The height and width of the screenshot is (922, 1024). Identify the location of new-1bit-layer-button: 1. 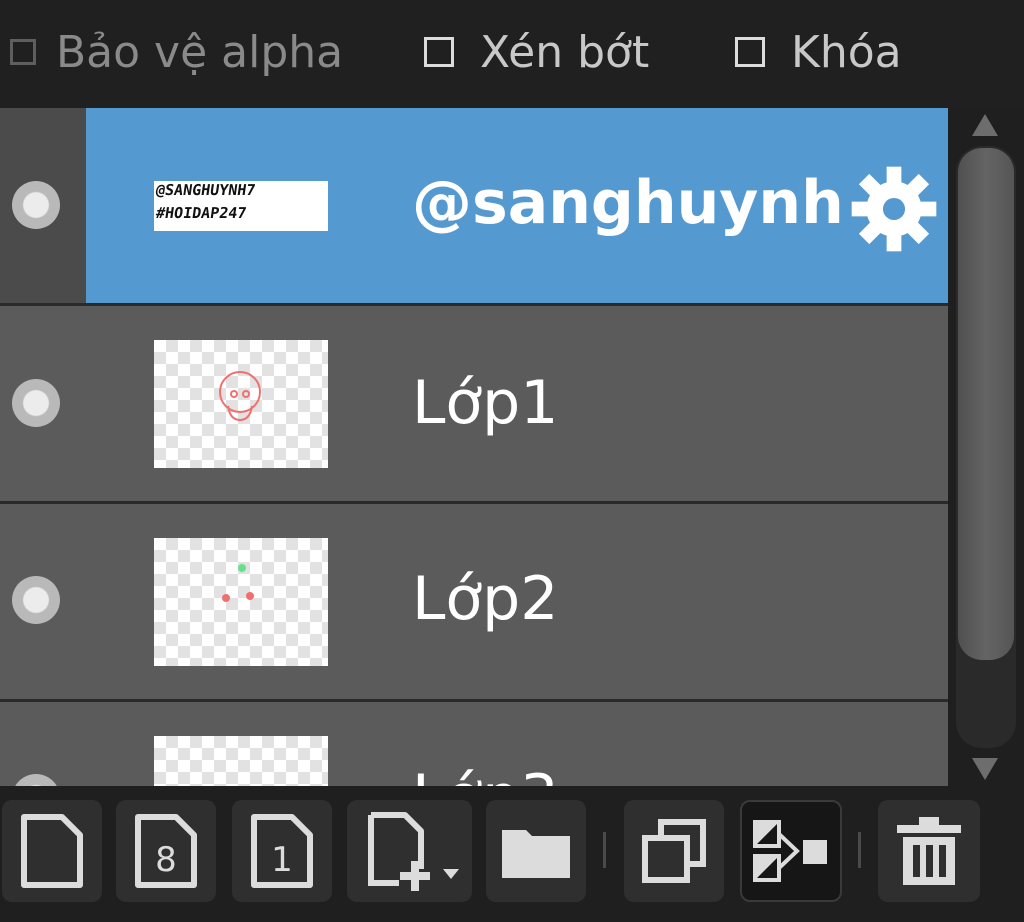
(282, 851).